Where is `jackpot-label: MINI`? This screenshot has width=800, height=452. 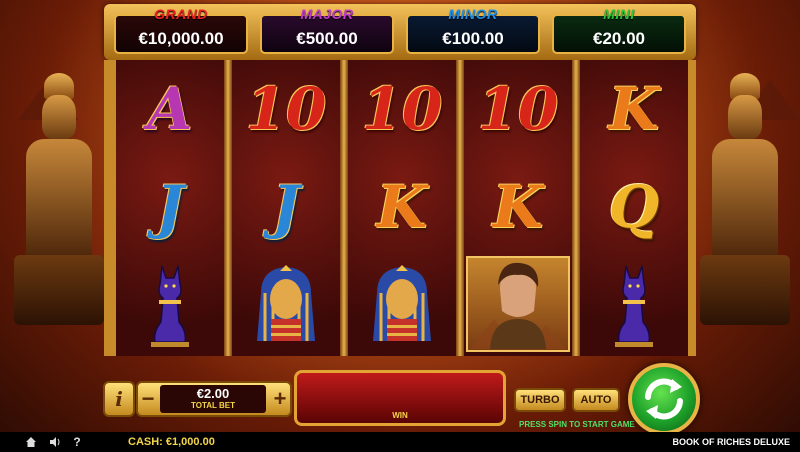 jackpot-label: MINI is located at coordinates (619, 14).